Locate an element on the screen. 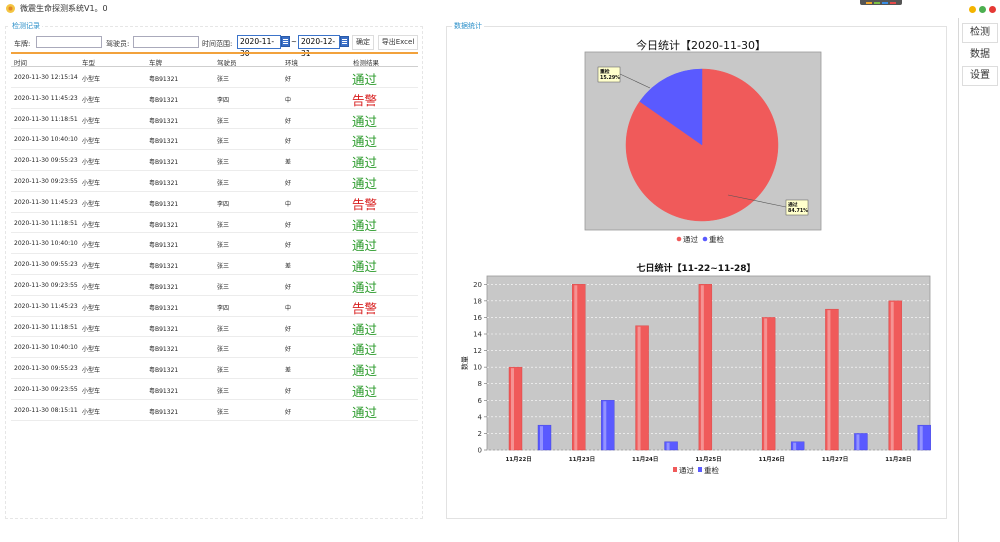  column-header-result: 检测结果 is located at coordinates (366, 62).